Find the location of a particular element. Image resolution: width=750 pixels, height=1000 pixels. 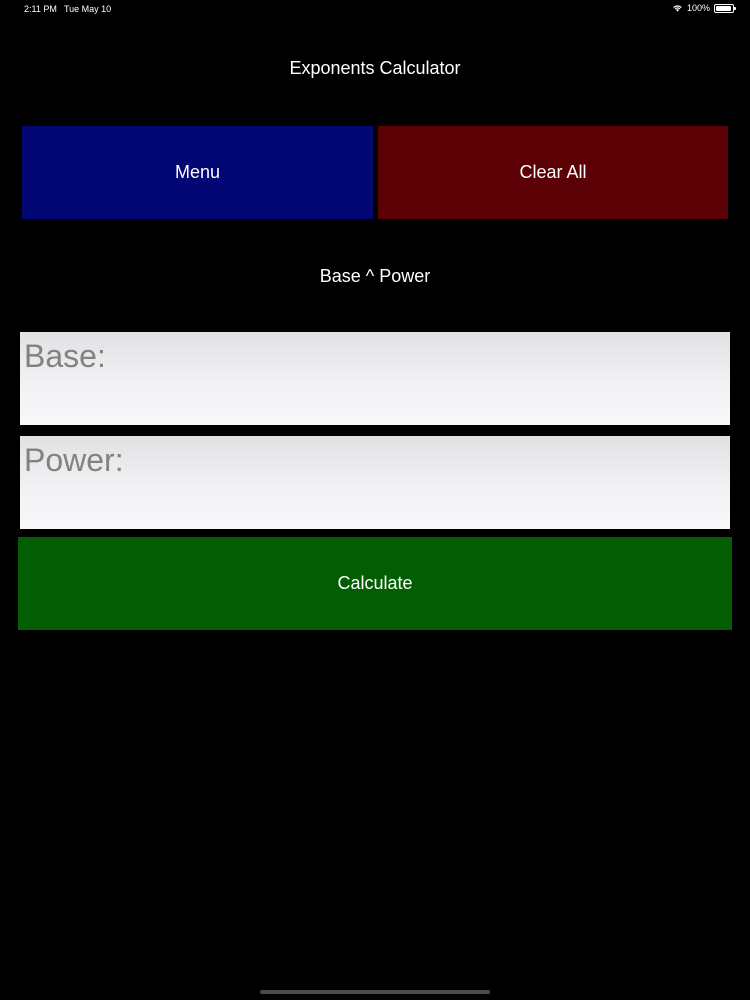

power-input is located at coordinates (375, 482).